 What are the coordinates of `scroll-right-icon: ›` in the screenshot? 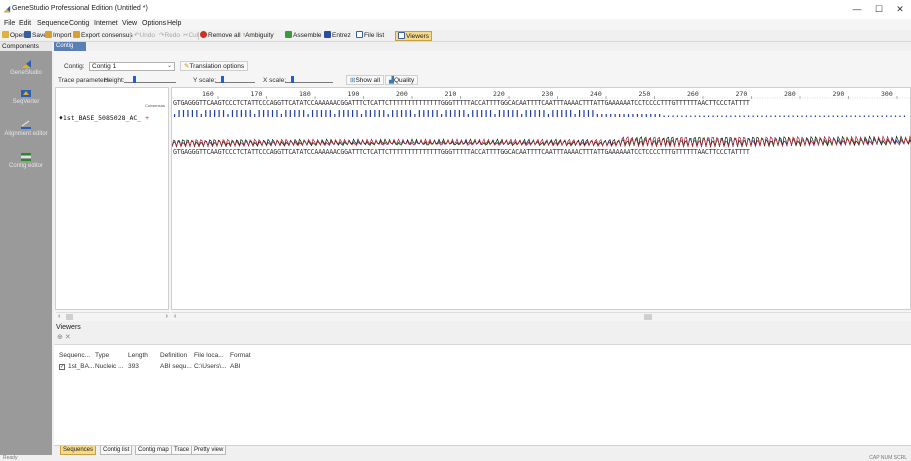 It's located at (167, 317).